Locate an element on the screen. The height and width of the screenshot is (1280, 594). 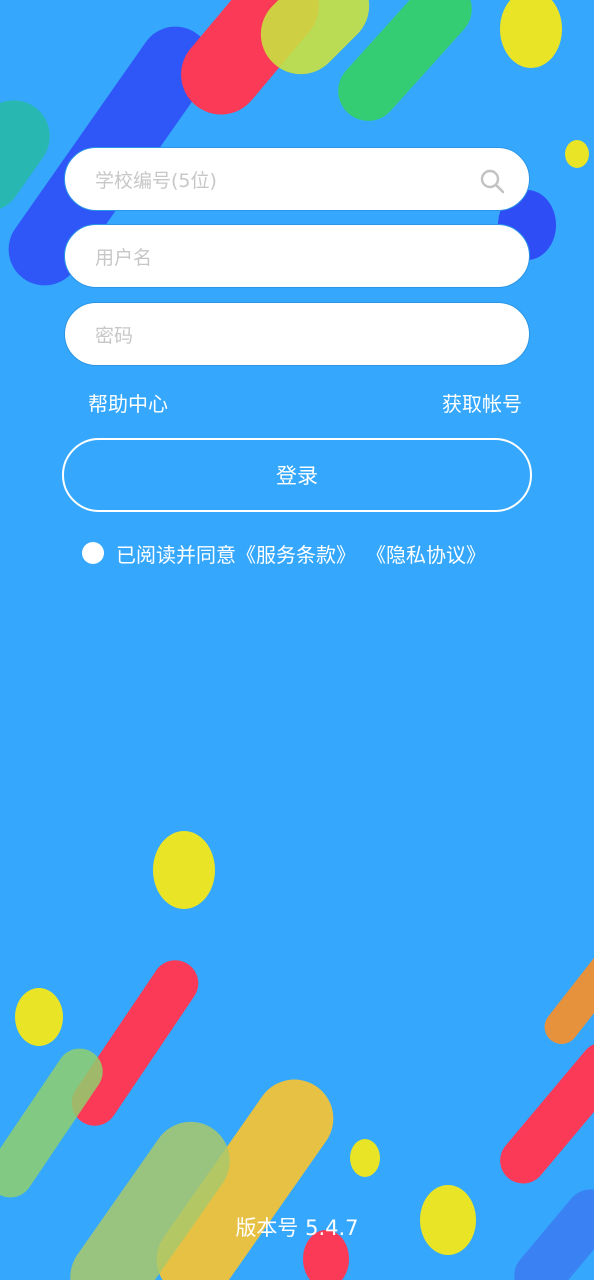
school-code-input is located at coordinates (285, 181).